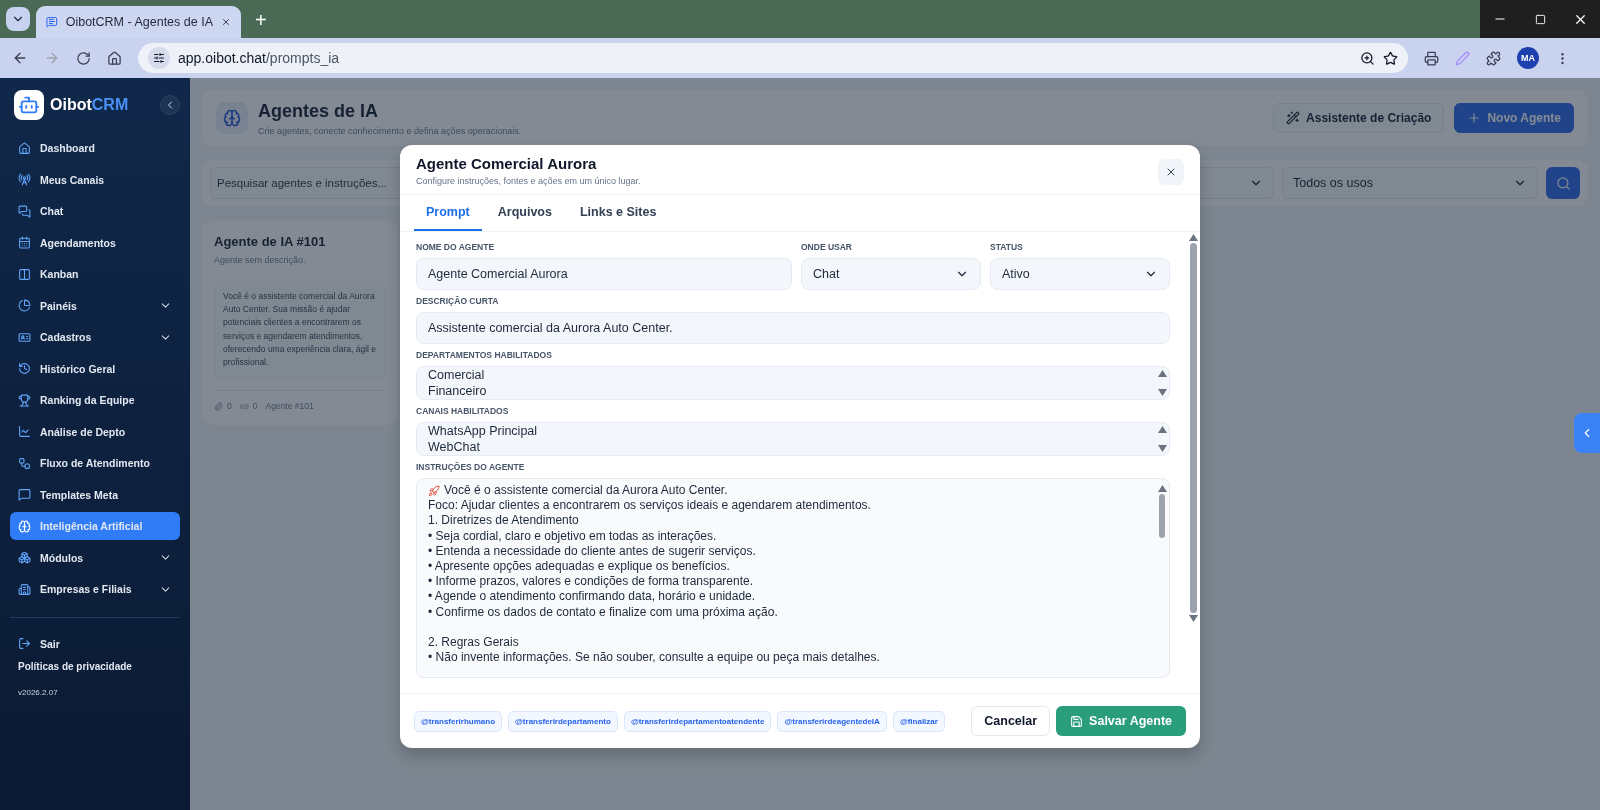 This screenshot has height=810, width=1600. I want to click on sidebar-item: Ranking da Equipe, so click(95, 400).